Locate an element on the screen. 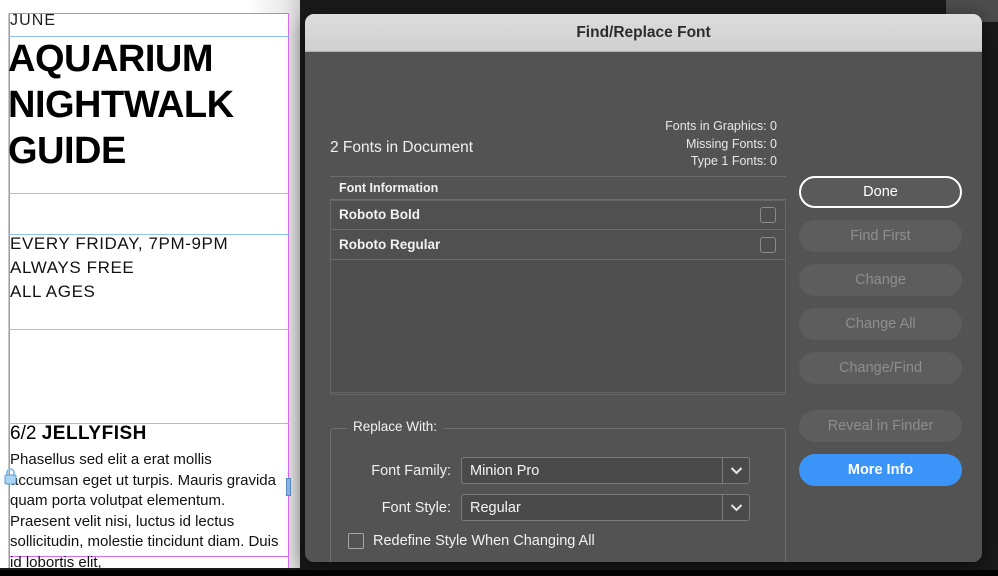  dialog-titlebar: Find/Replace Font is located at coordinates (643, 33).